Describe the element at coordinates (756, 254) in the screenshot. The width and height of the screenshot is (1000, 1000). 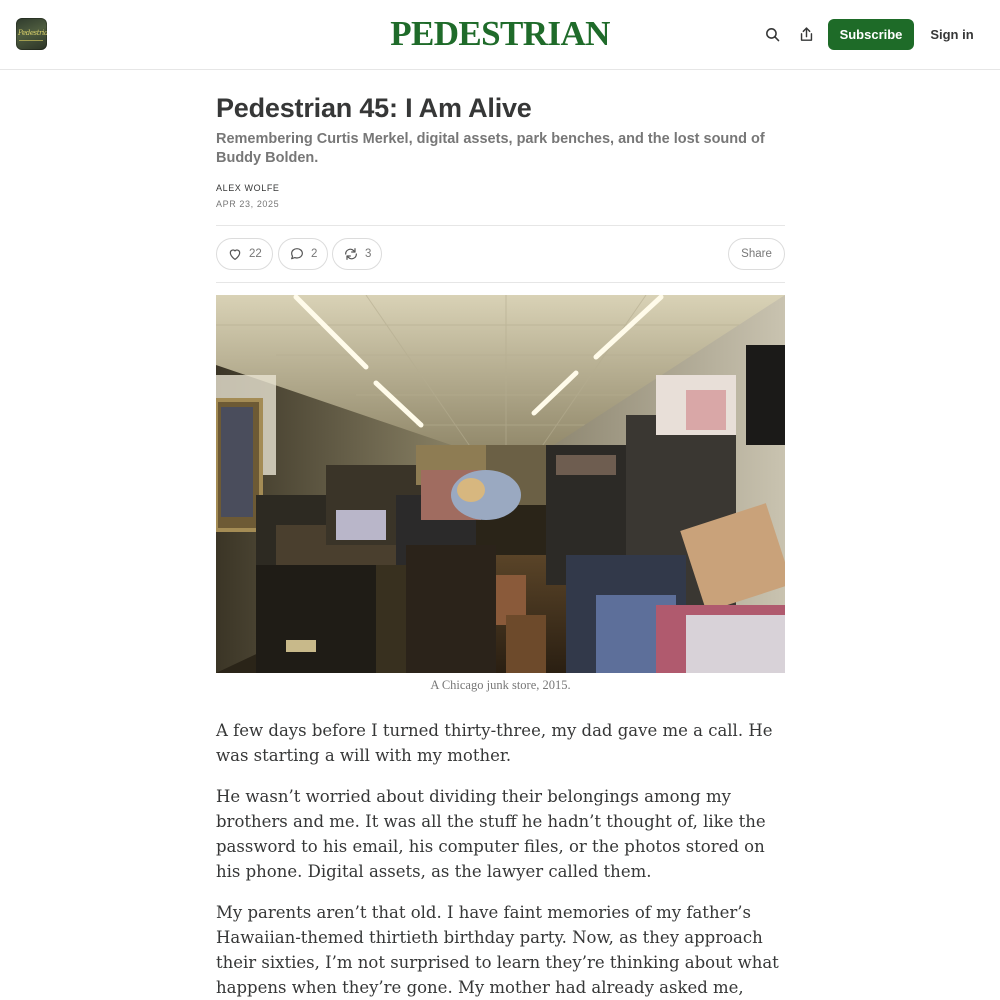
I see `share-post-button: Share` at that location.